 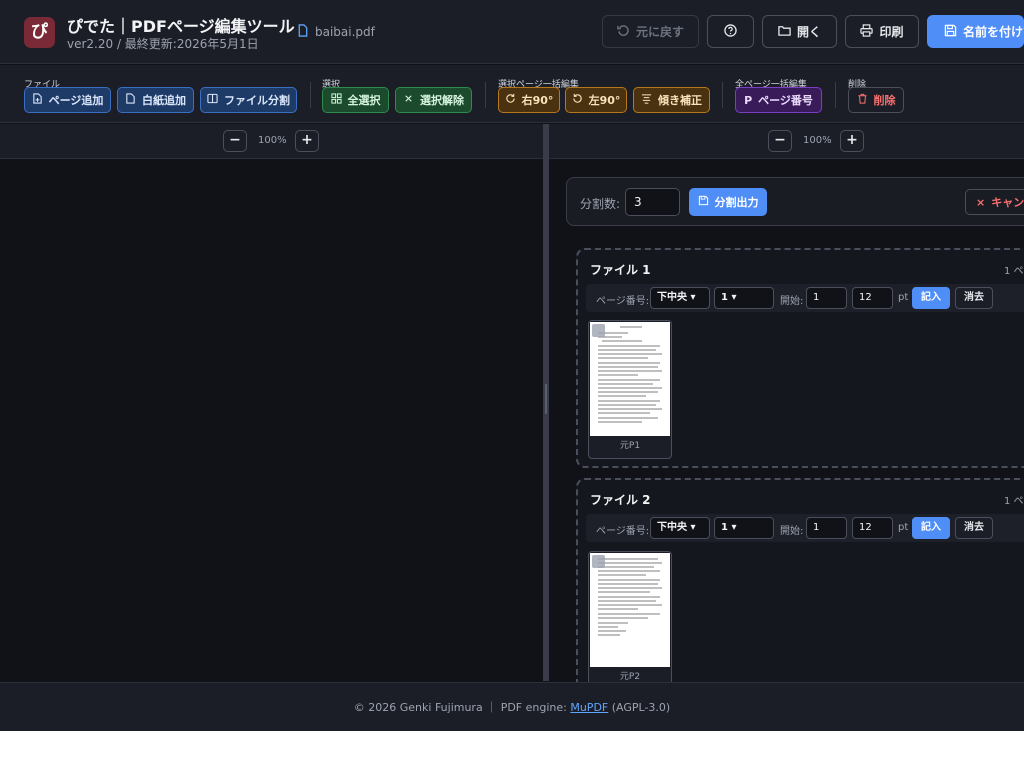 What do you see at coordinates (659, 32) in the screenshot?
I see `undo-label: 元に戻す` at bounding box center [659, 32].